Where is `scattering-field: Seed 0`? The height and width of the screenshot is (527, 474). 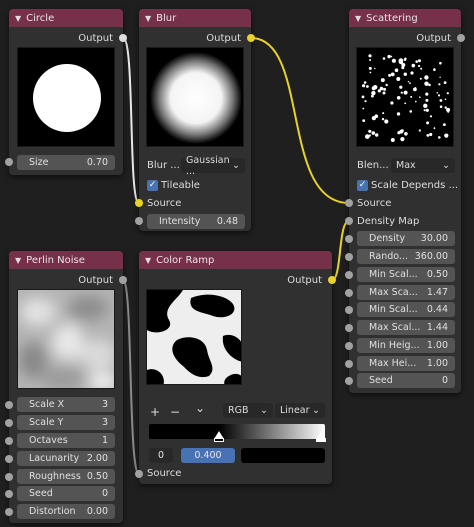 scattering-field: Seed 0 is located at coordinates (406, 380).